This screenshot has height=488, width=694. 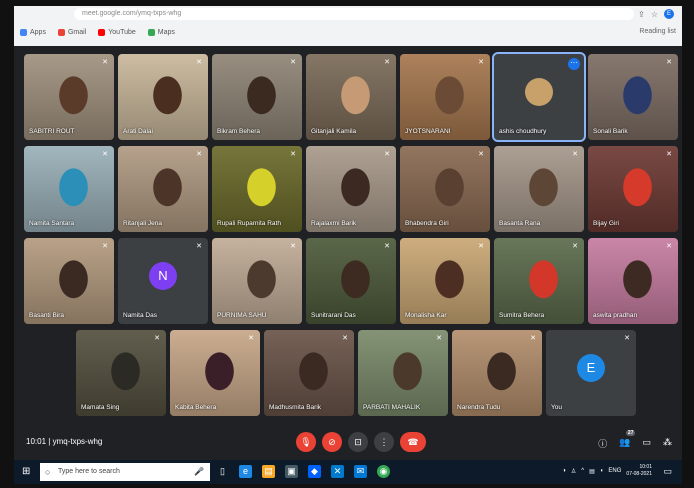 I want to click on windows-start-icon: ⊞, so click(x=28, y=472).